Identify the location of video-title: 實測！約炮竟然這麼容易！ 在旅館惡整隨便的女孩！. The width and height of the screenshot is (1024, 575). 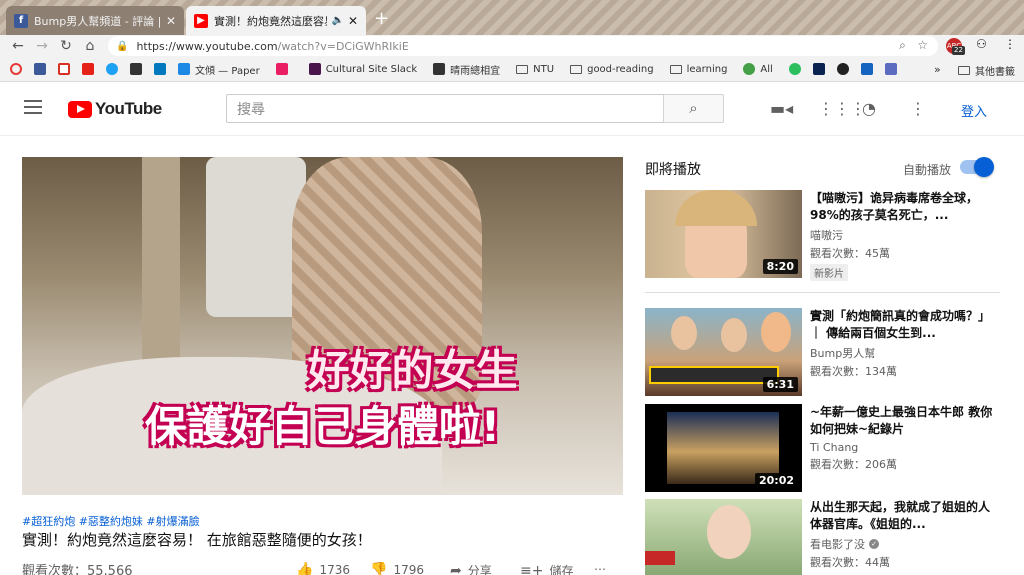
(197, 540).